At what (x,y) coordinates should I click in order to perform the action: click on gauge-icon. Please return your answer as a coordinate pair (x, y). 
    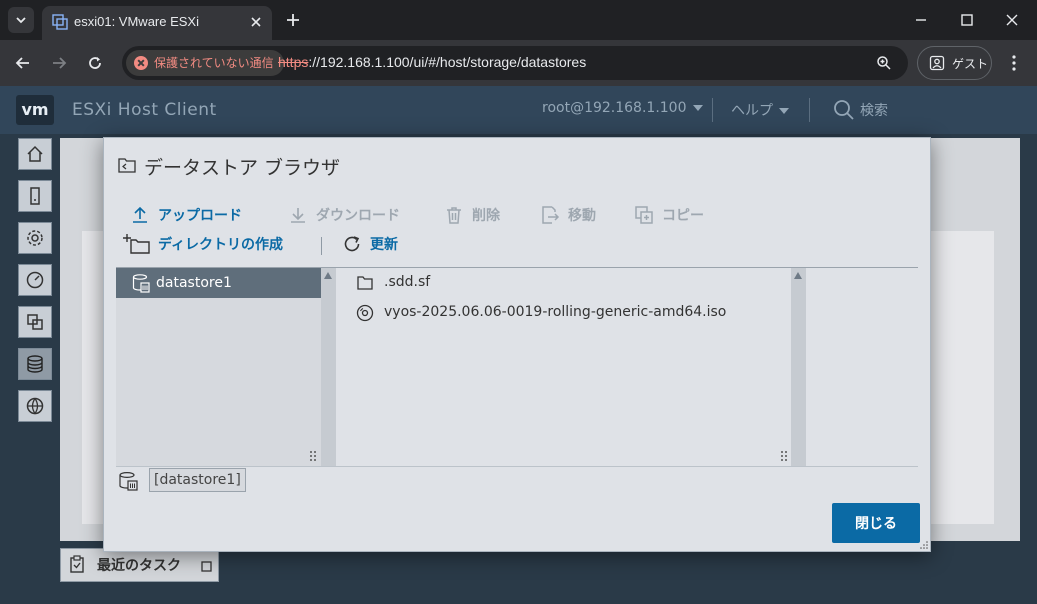
    Looking at the image, I should click on (35, 280).